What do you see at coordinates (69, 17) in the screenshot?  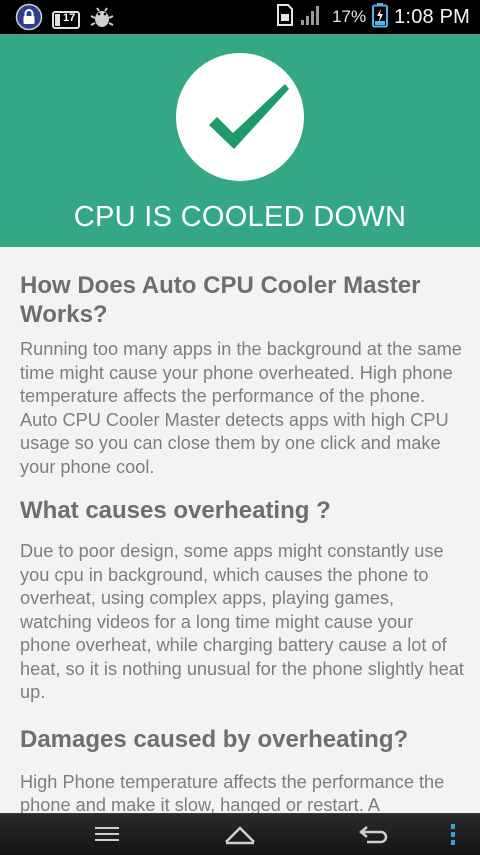 I see `calendar-badge: 17` at bounding box center [69, 17].